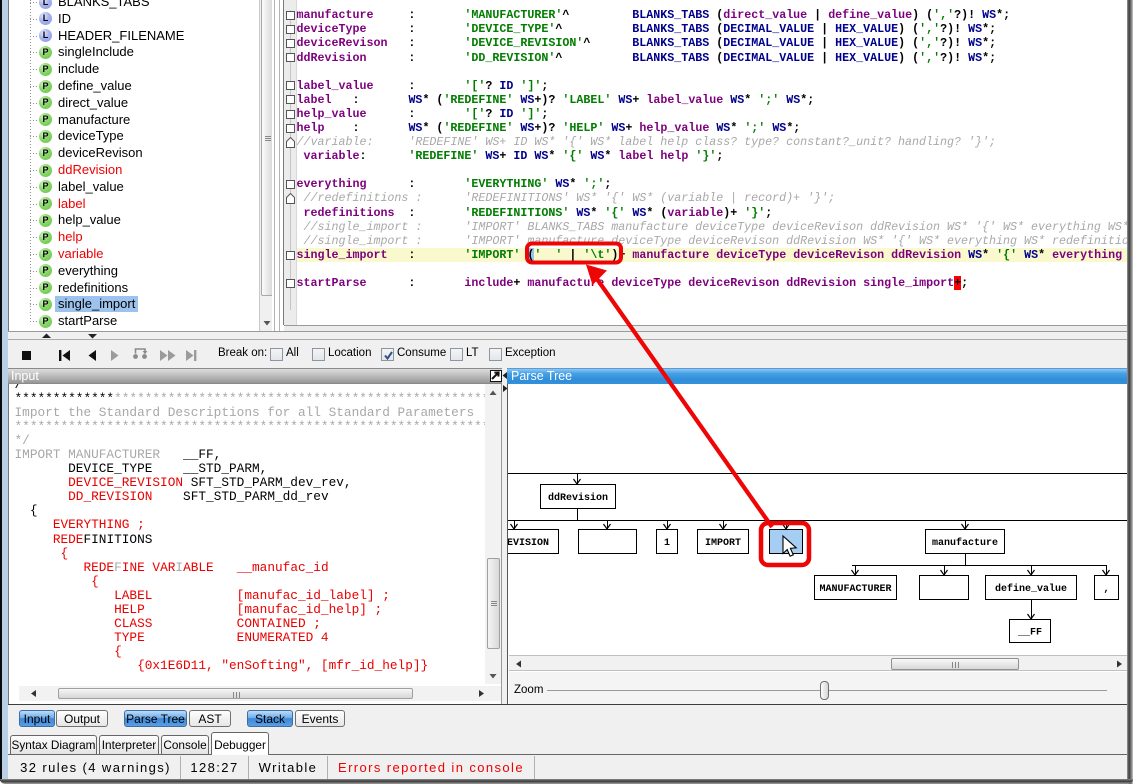 The height and width of the screenshot is (784, 1133). I want to click on svg-text: MANUFACTURER, so click(855, 589).